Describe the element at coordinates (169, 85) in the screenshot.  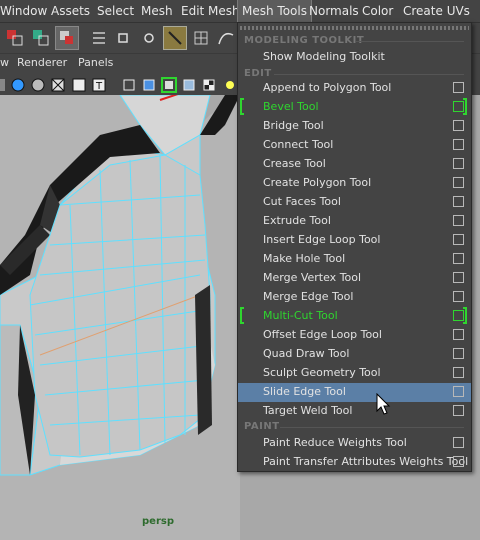
I see `isolate-select-icon` at that location.